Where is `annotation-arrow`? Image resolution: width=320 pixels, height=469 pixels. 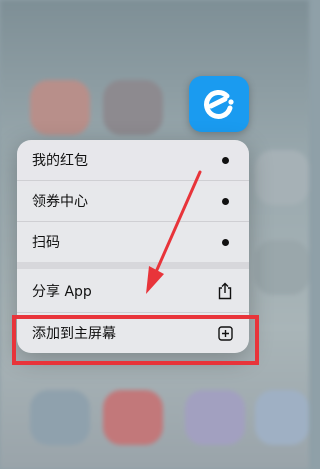
annotation-arrow is located at coordinates (174, 232).